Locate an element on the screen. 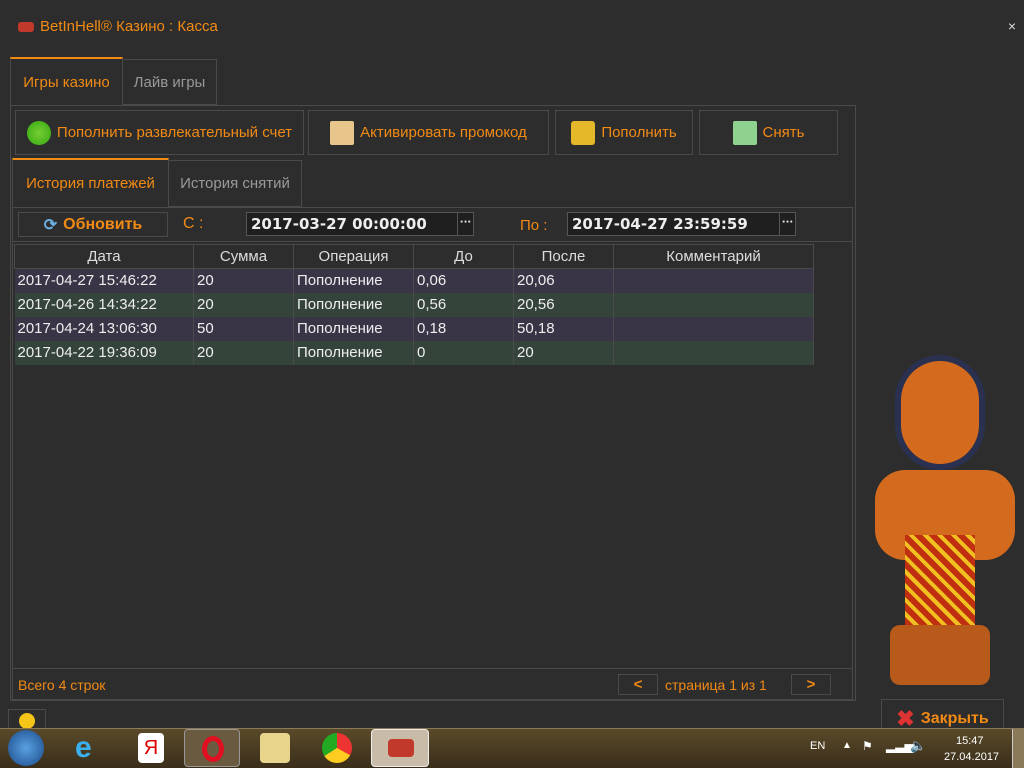 The width and height of the screenshot is (1024, 768). tab-withdraw-history: История снятий is located at coordinates (235, 183).